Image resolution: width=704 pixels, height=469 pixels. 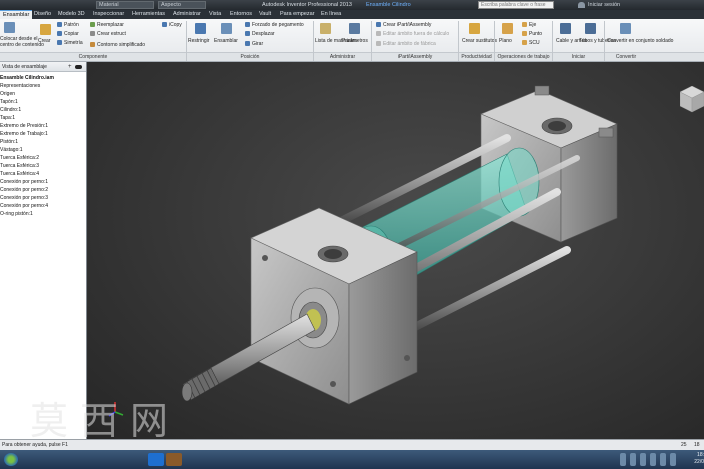 I want to click on copy-button: Copiar, so click(x=68, y=34).